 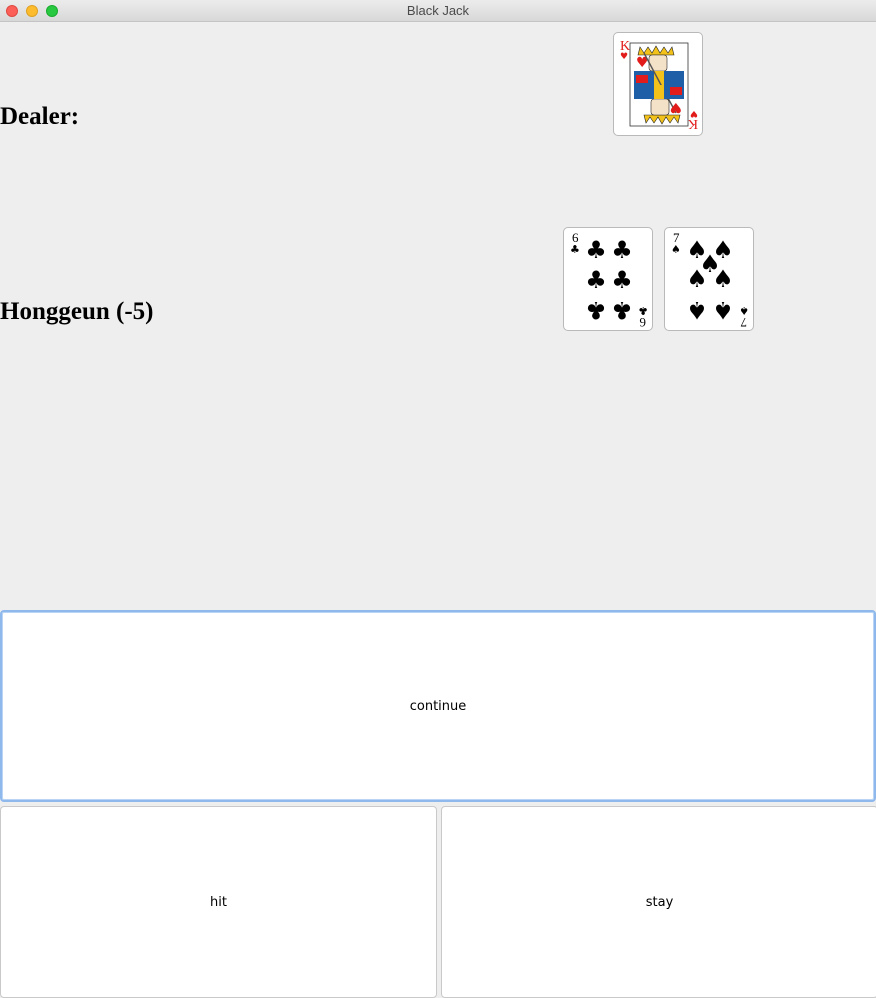 What do you see at coordinates (77, 311) in the screenshot?
I see `player-label: Honggeun (-5)` at bounding box center [77, 311].